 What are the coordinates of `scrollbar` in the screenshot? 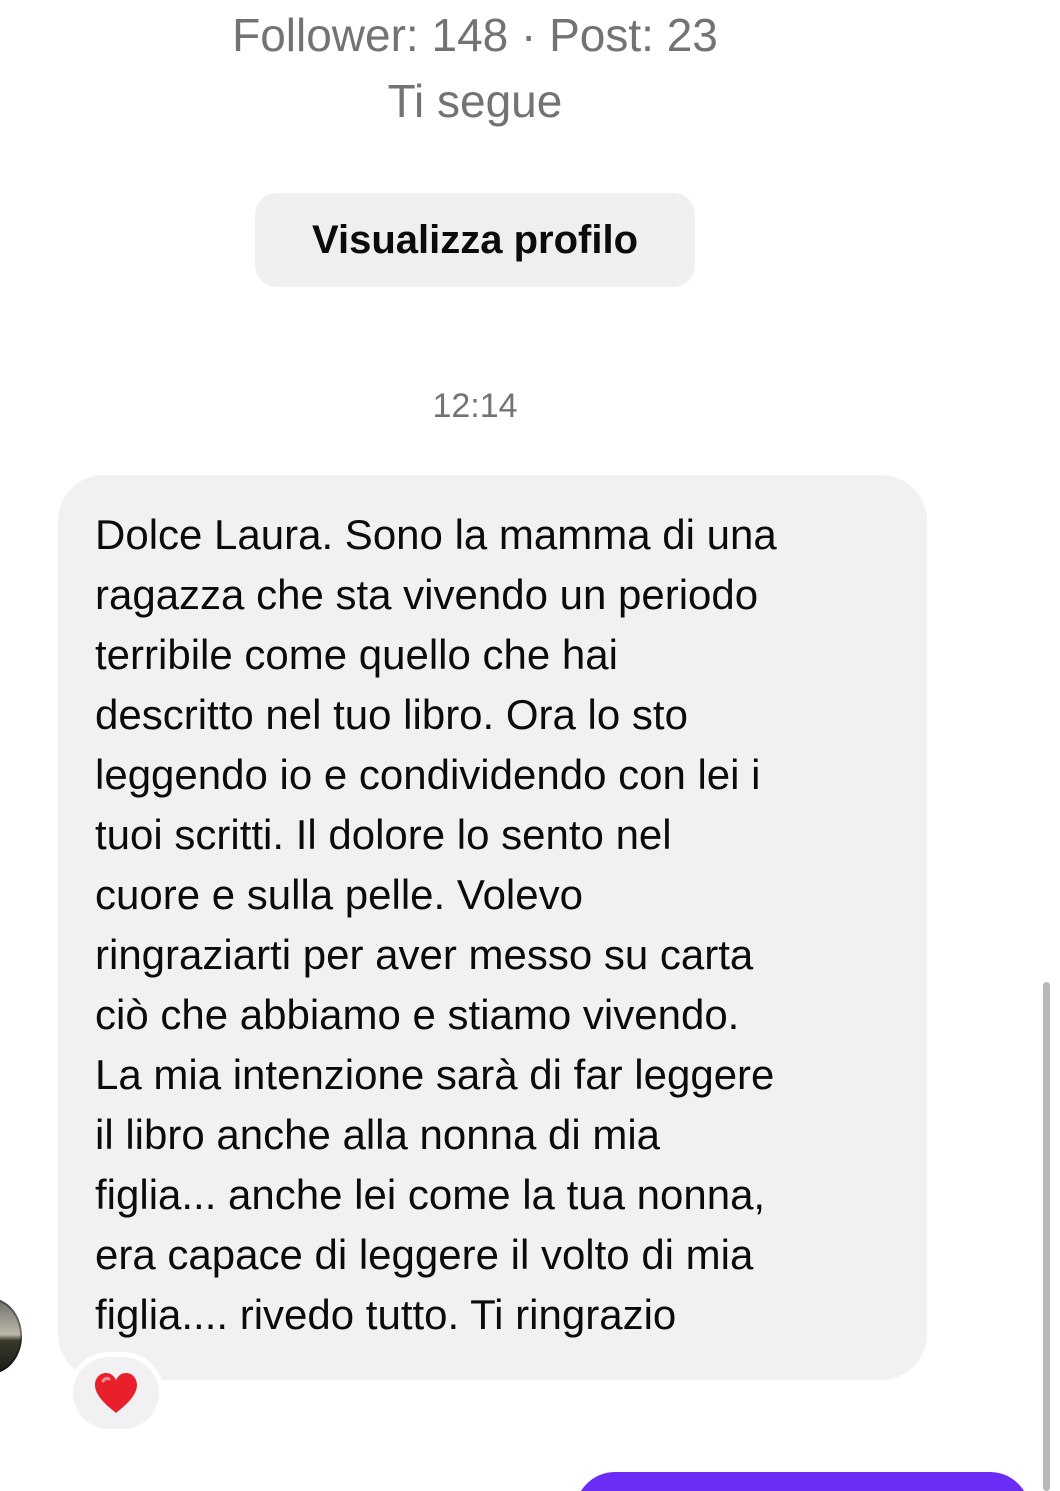 It's located at (1046, 1236).